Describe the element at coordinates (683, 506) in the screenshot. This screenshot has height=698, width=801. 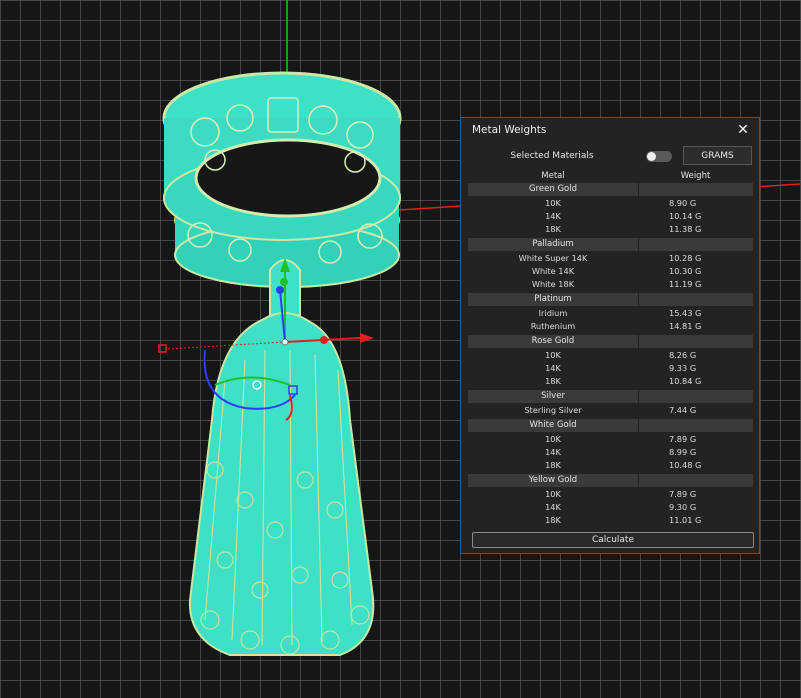
I see `weight-cell: 9.30 G` at that location.